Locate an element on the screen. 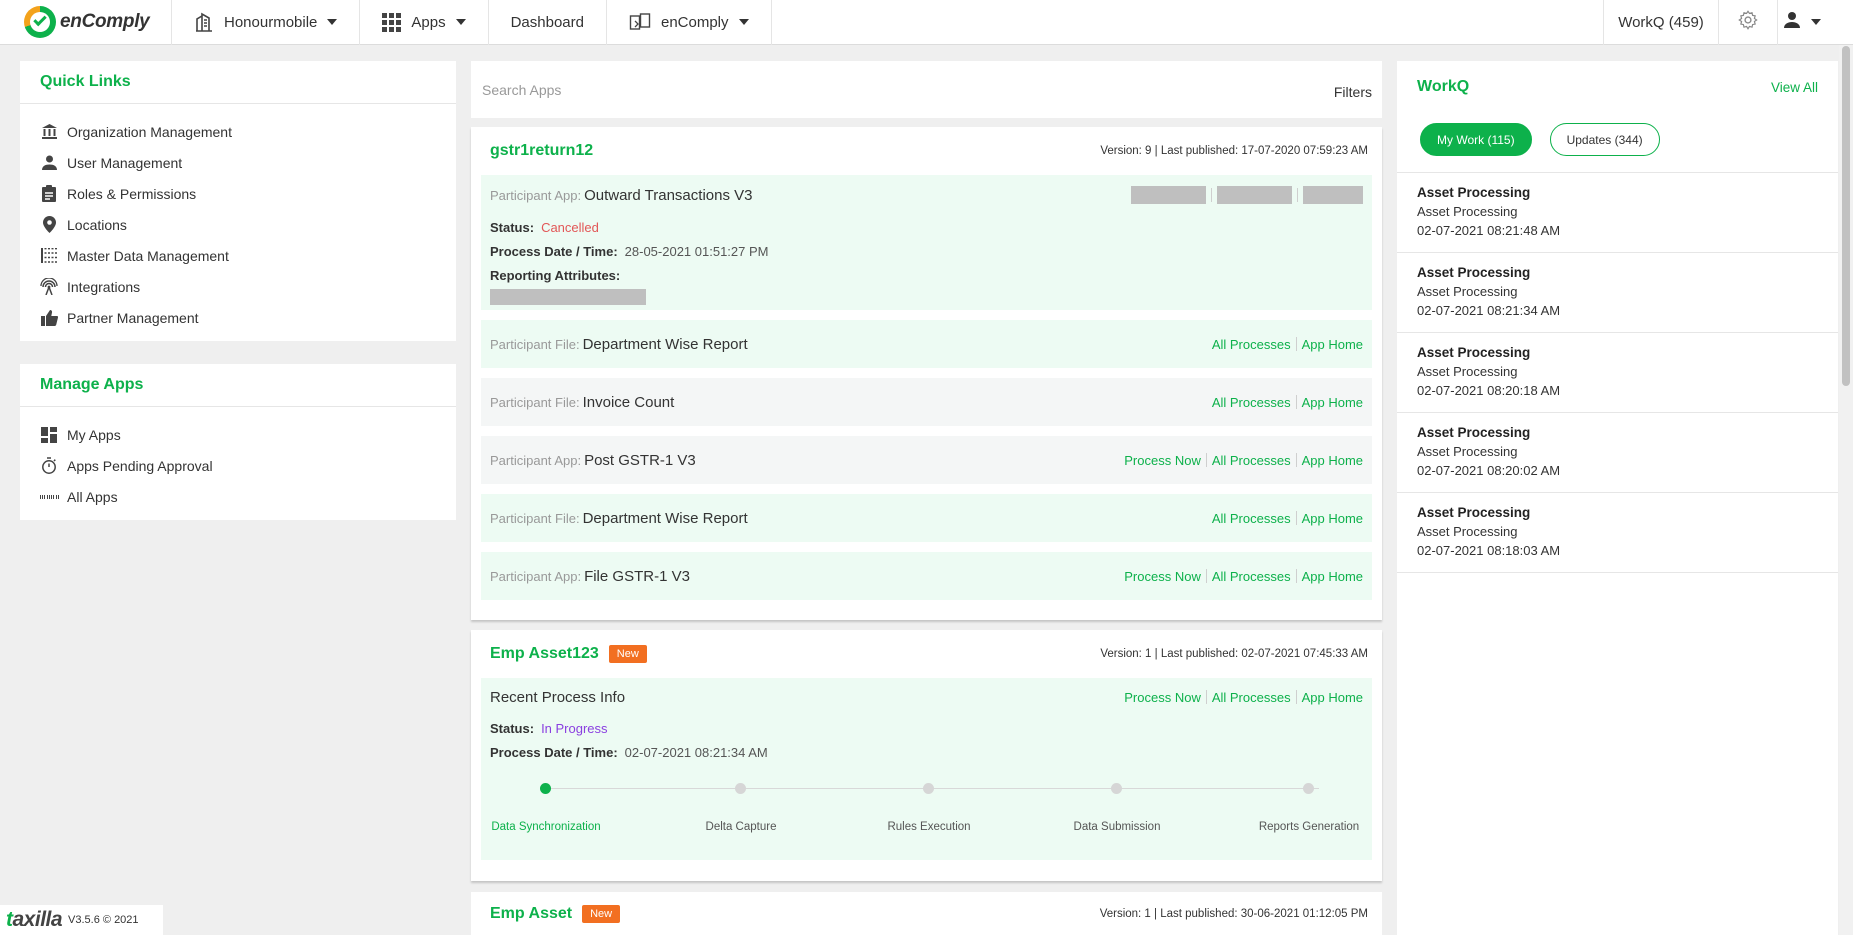 This screenshot has height=935, width=1853. product-dropdown: enComply is located at coordinates (689, 22).